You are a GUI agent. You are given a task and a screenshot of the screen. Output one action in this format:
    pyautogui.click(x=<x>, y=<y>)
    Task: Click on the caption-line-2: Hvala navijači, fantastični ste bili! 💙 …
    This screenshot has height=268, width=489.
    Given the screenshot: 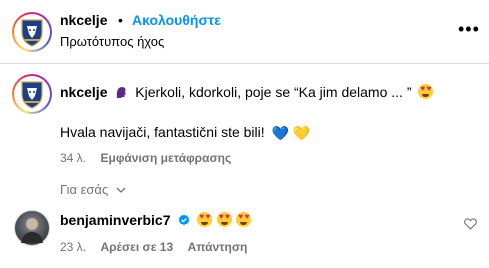 What is the action you would take?
    pyautogui.click(x=185, y=133)
    